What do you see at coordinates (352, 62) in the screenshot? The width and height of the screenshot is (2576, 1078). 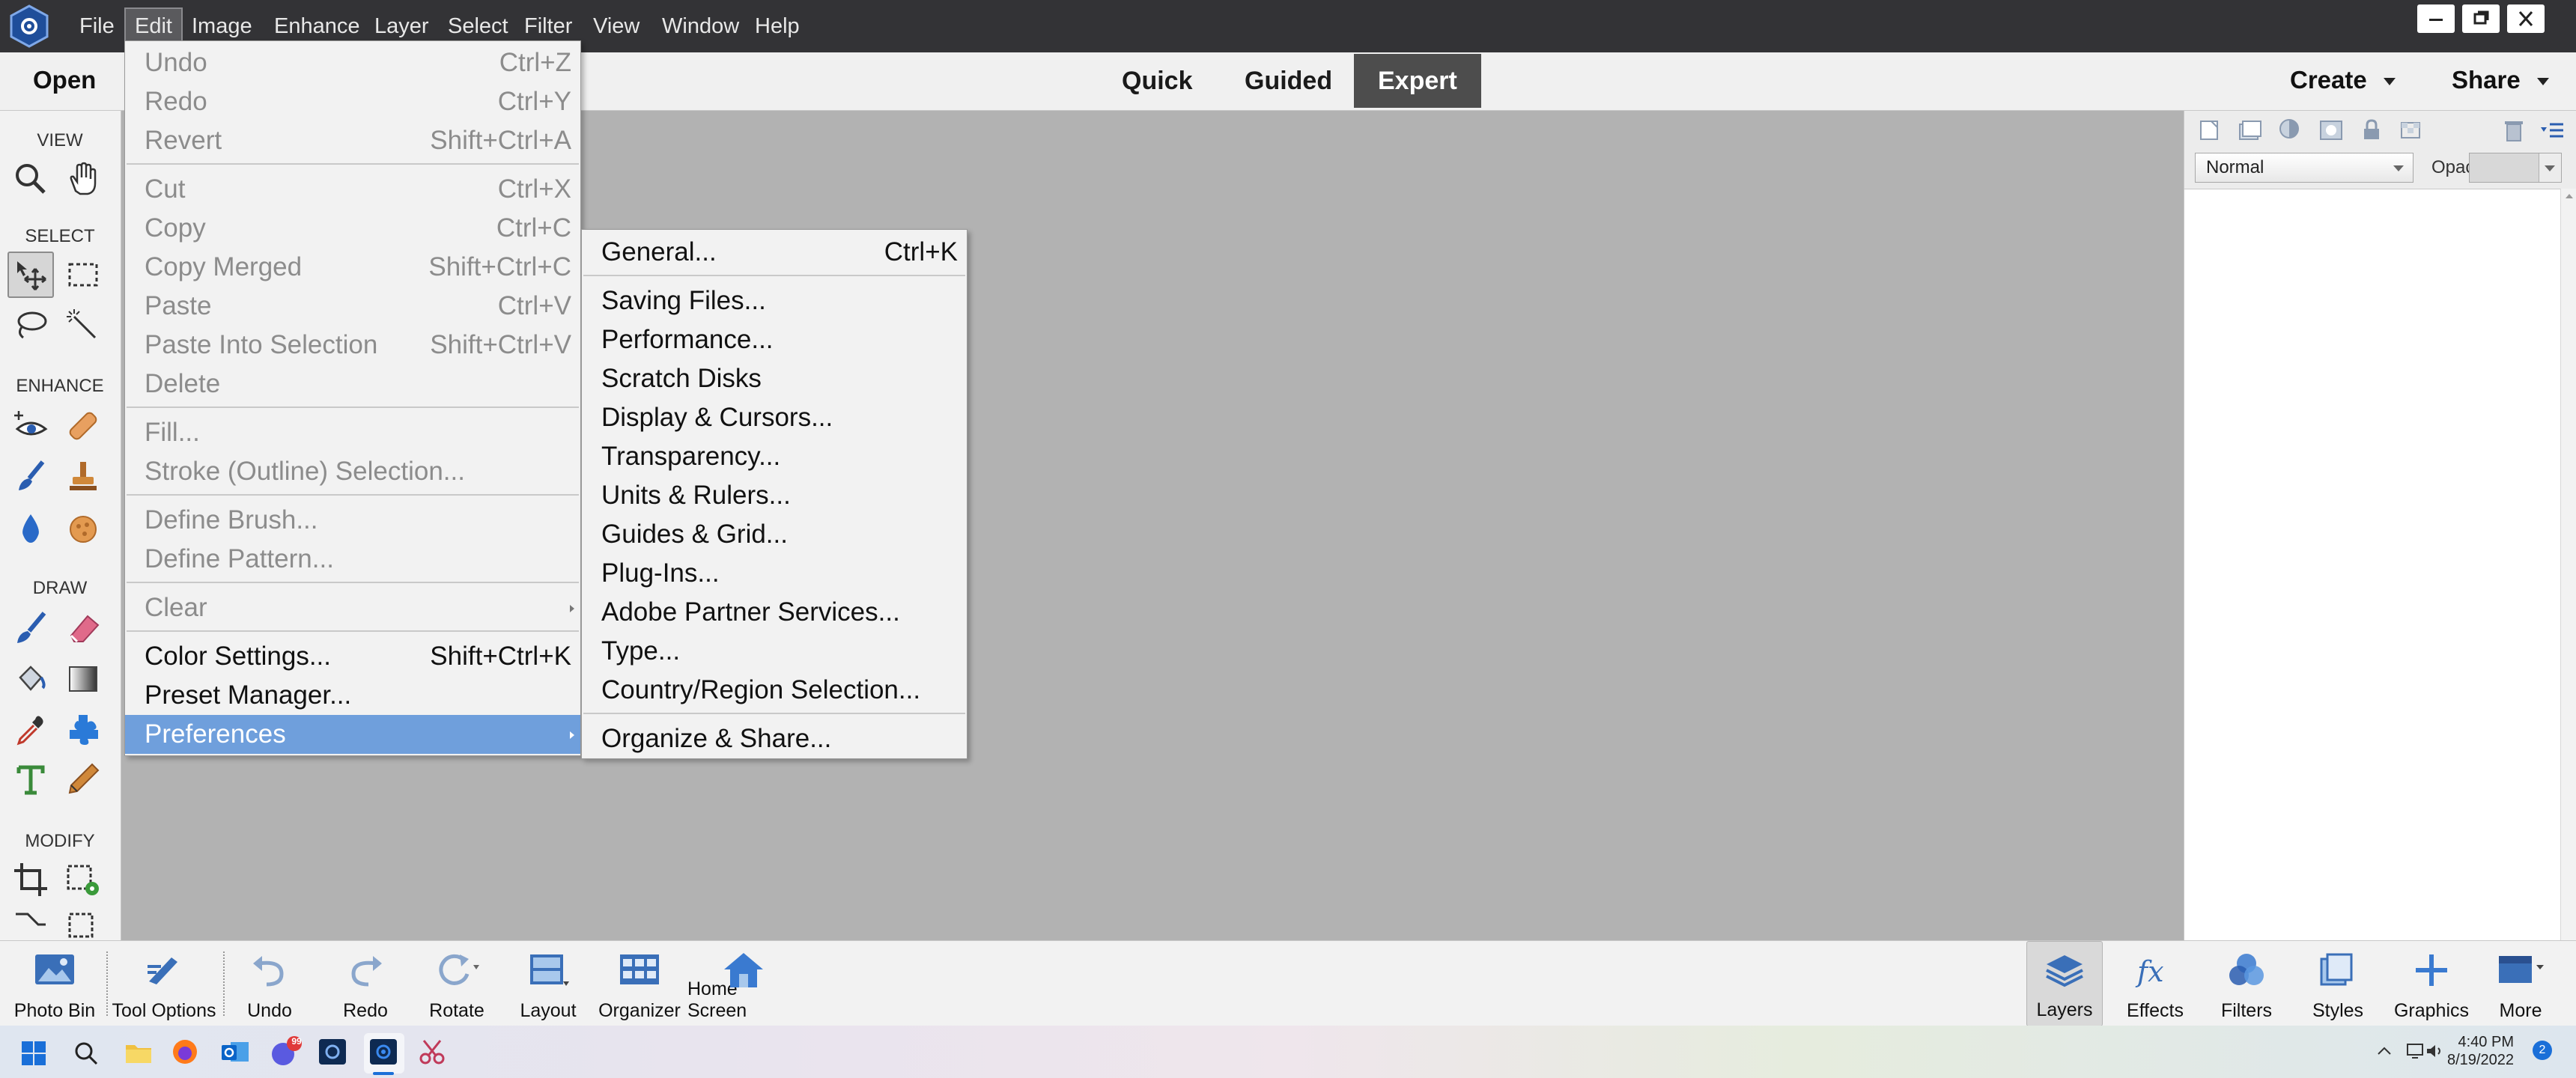 I see `menu-item-undo: Undo Ctrl+Z` at bounding box center [352, 62].